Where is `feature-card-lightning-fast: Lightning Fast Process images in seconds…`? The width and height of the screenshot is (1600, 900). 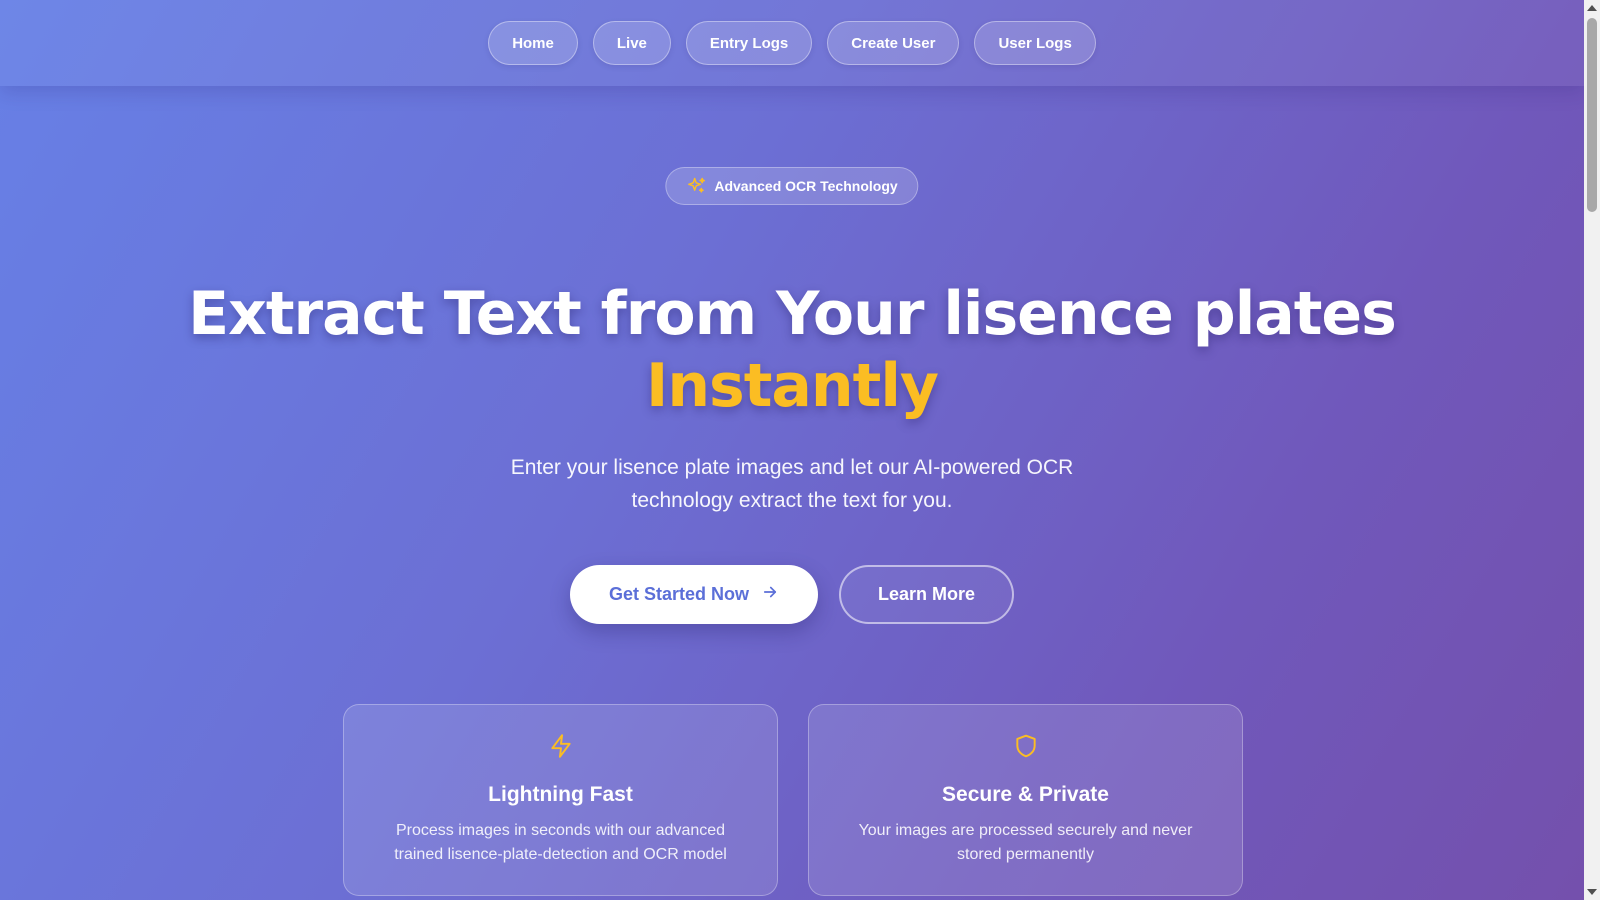
feature-card-lightning-fast: Lightning Fast Process images in seconds… is located at coordinates (560, 800).